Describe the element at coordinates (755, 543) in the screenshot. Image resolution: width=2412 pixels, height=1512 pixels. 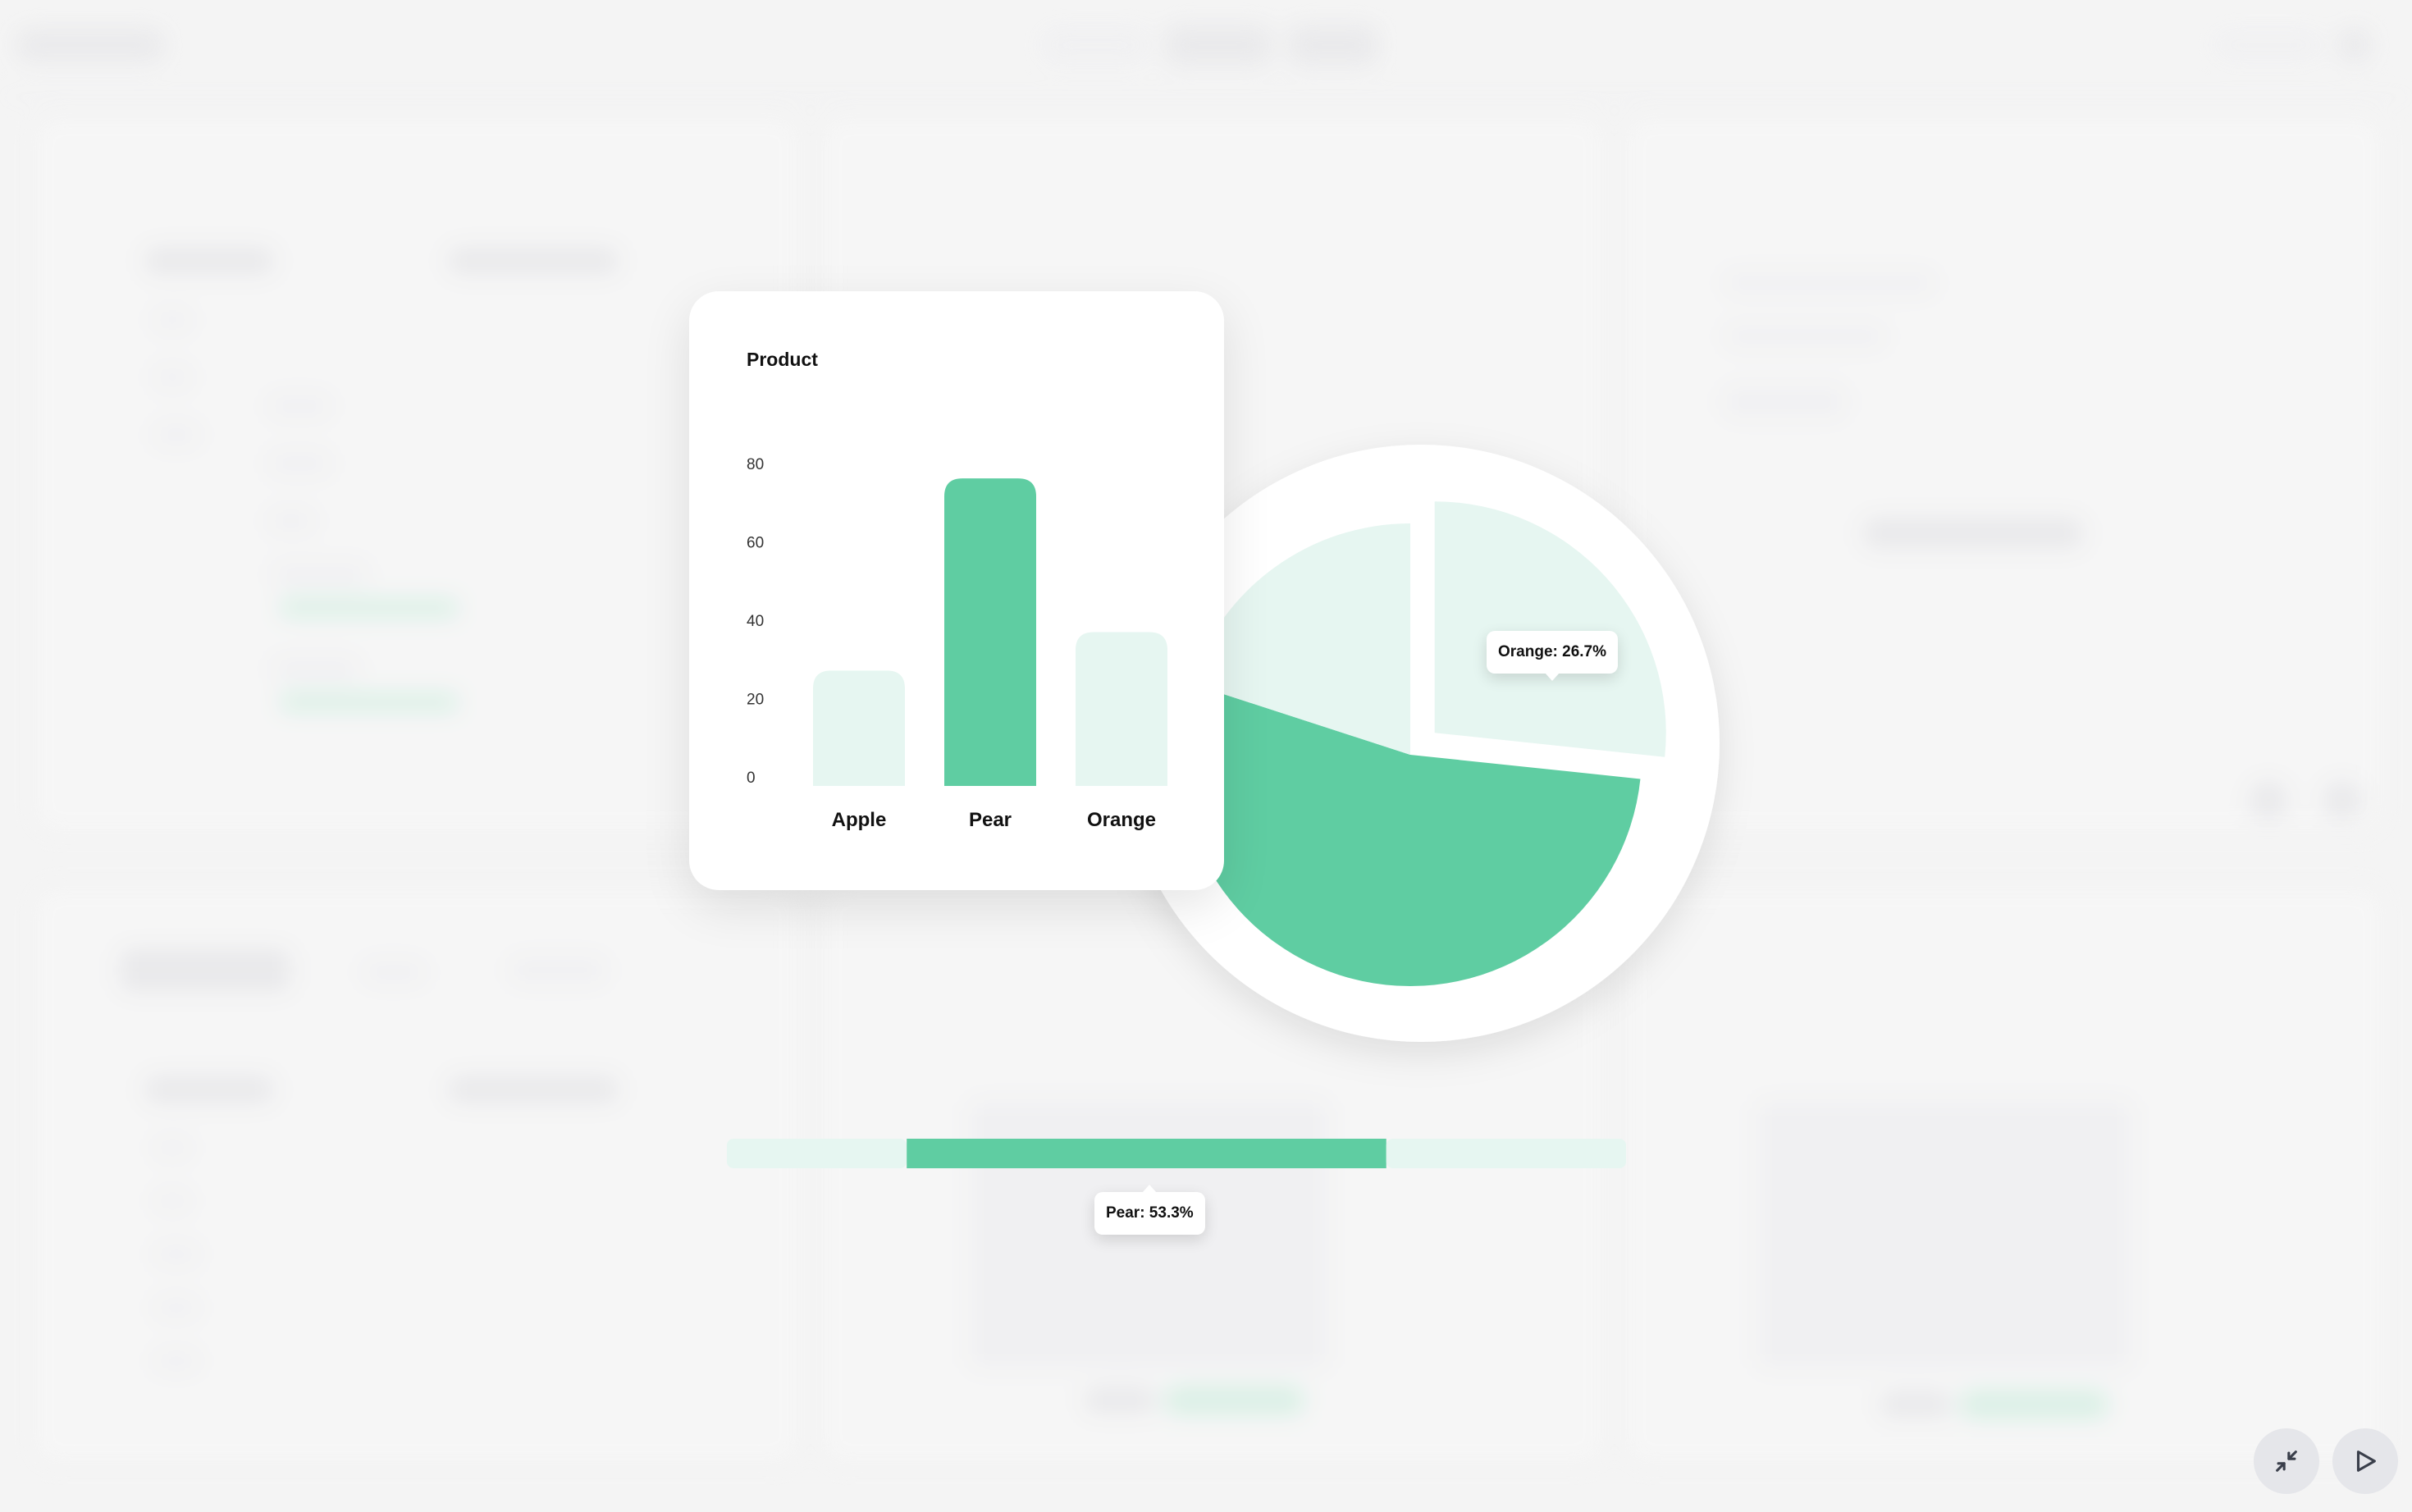
I see `y-tick-label: 60` at that location.